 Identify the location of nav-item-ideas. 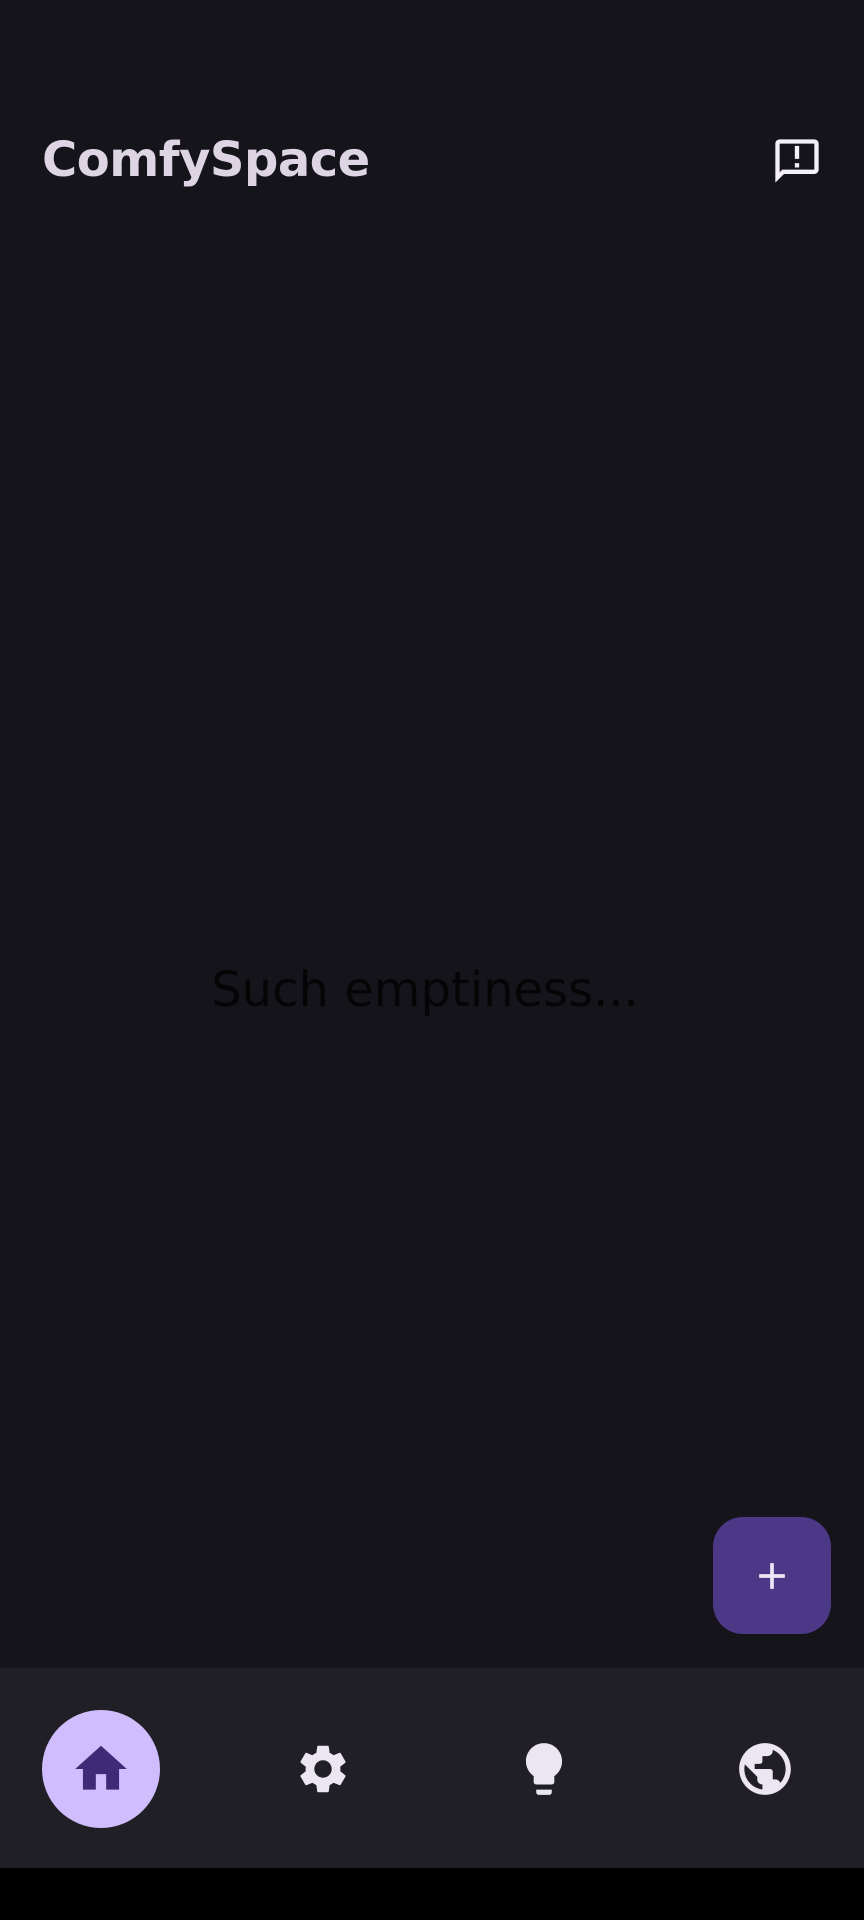
(544, 1769).